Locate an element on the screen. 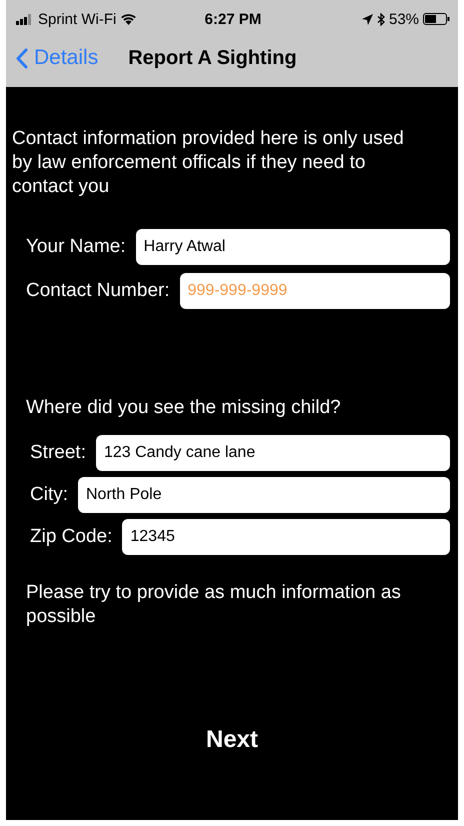  input-field: 123 Candy cane lane is located at coordinates (273, 453).